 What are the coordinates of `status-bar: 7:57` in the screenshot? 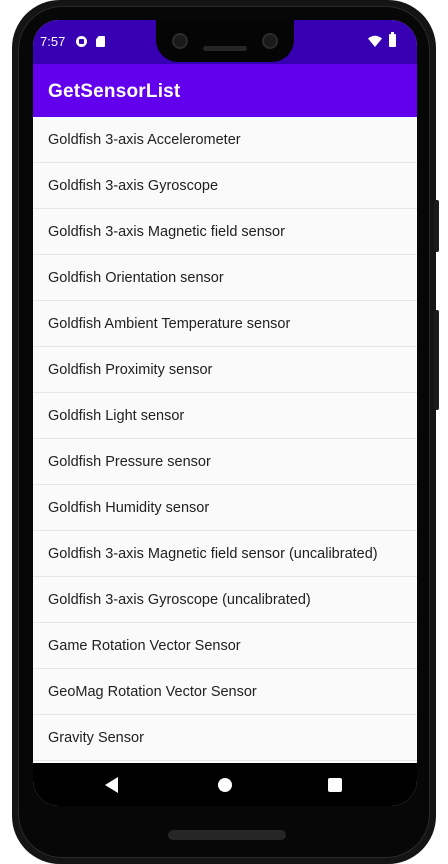 It's located at (225, 42).